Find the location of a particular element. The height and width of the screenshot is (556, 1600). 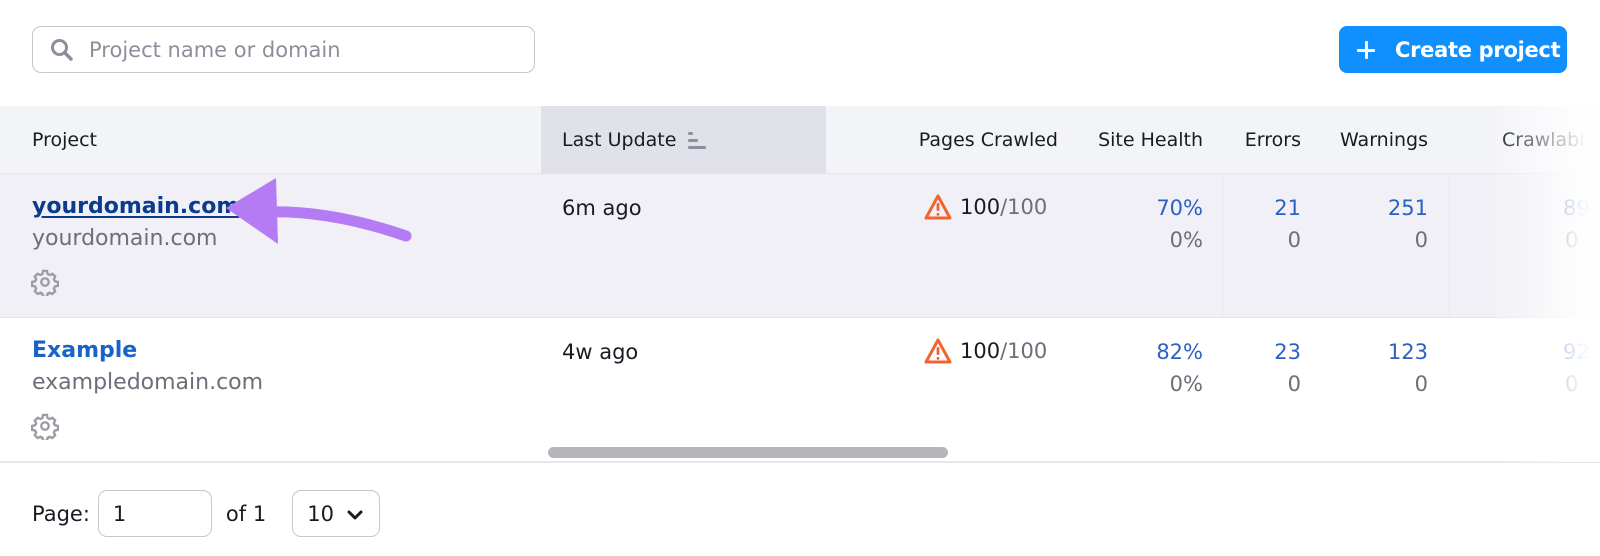

column-header-site-health: Site Health is located at coordinates (1136, 140).